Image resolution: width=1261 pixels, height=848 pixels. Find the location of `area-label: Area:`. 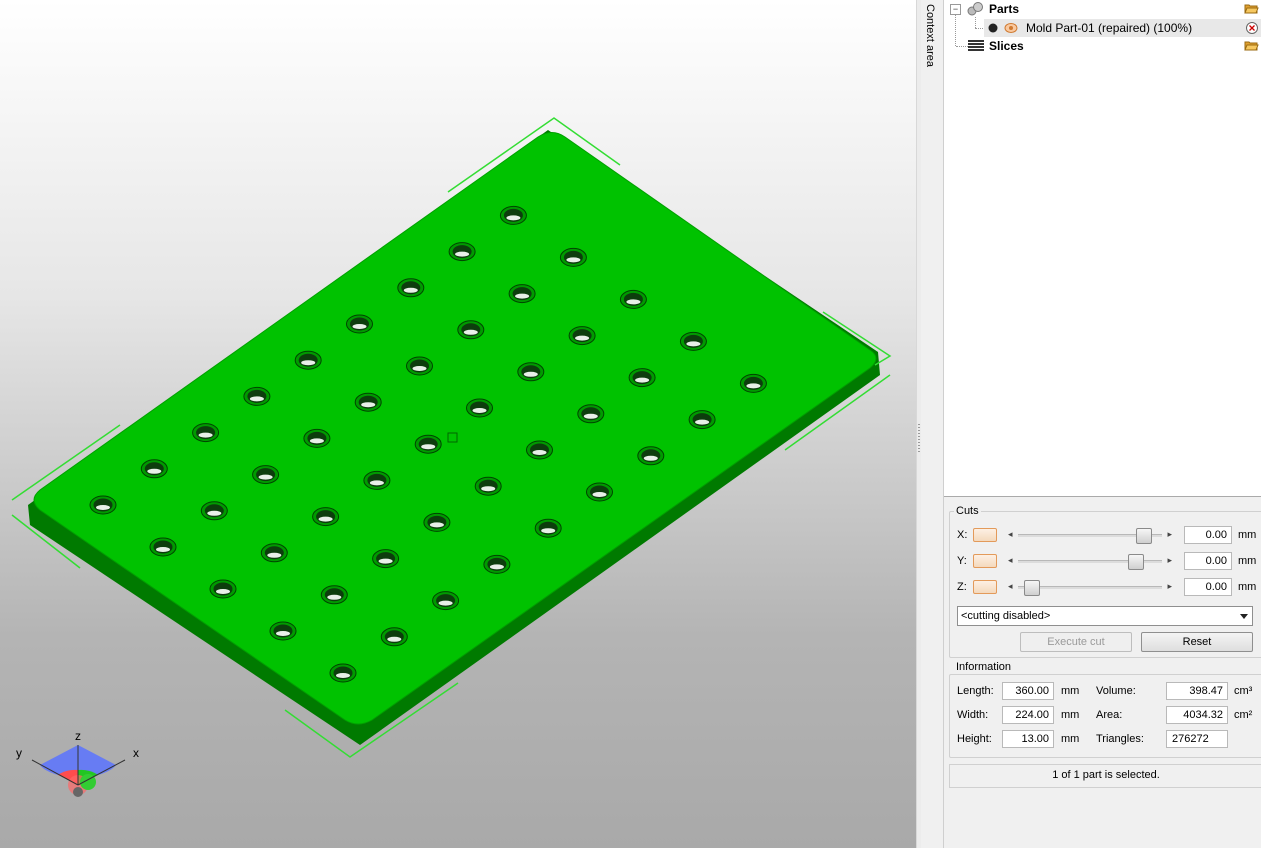

area-label: Area: is located at coordinates (1109, 715).